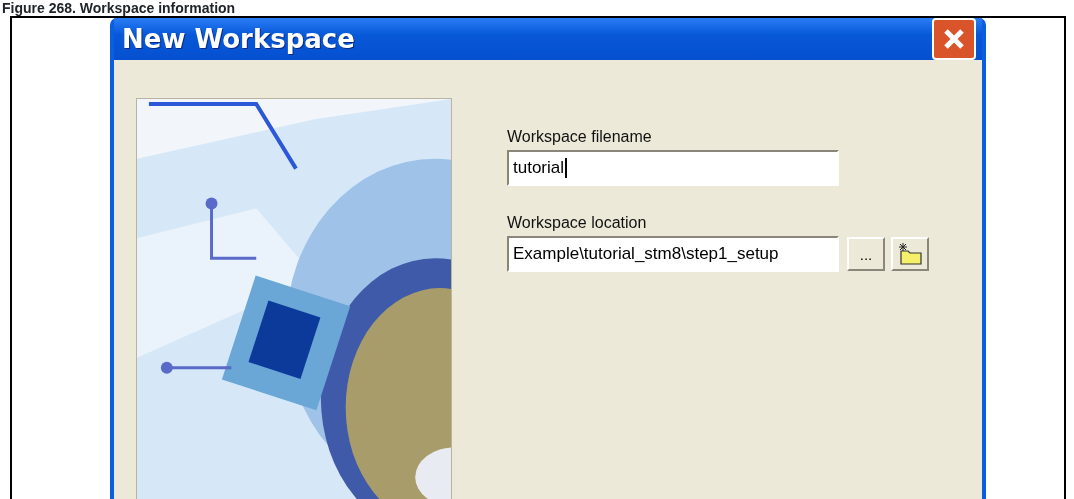 The image size is (1074, 499). What do you see at coordinates (580, 137) in the screenshot?
I see `field-label: Workspace filename` at bounding box center [580, 137].